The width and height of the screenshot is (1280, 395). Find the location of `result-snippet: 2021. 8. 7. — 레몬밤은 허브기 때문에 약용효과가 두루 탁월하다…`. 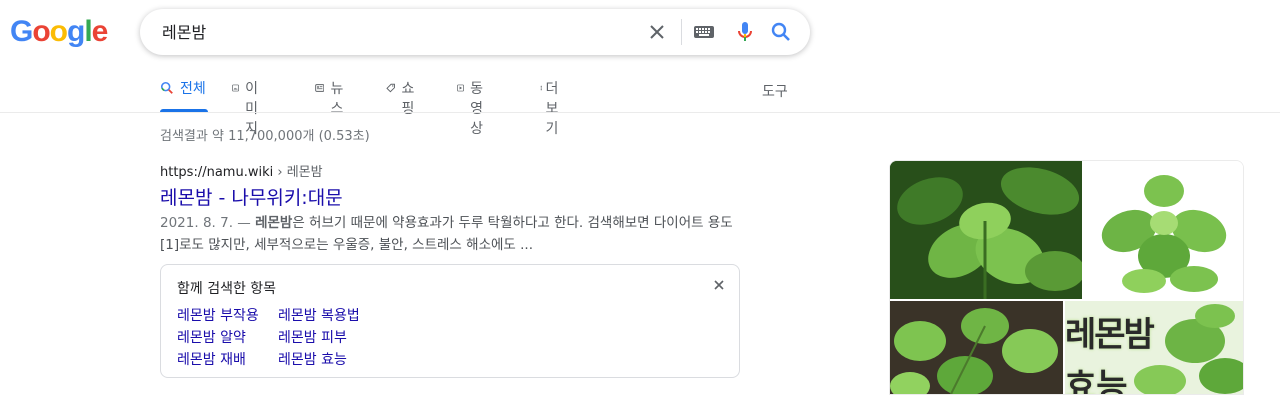

result-snippet: 2021. 8. 7. — 레몬밤은 허브기 때문에 약용효과가 두루 탁월하다… is located at coordinates (450, 234).